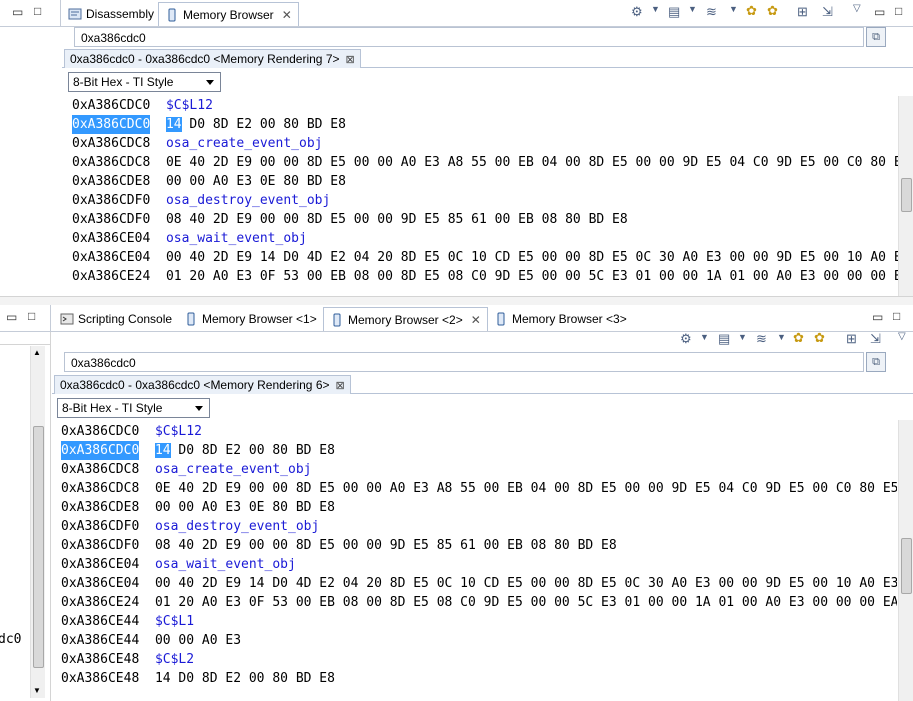 The width and height of the screenshot is (913, 701). I want to click on symbol-row: 0xA386CDC8 osa_create_event_obj, so click(186, 469).